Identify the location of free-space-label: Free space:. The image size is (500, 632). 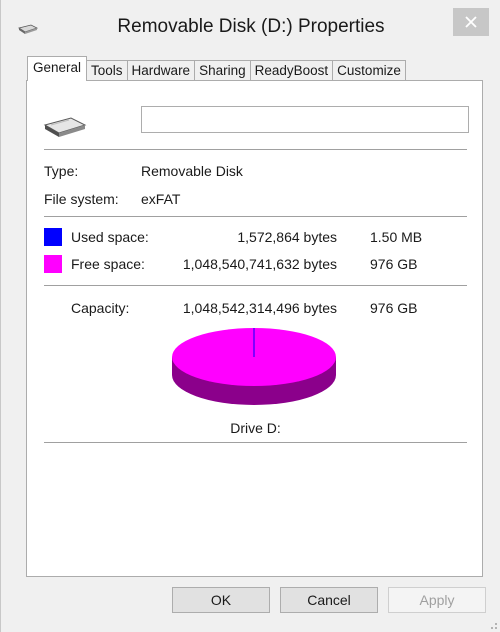
(108, 264).